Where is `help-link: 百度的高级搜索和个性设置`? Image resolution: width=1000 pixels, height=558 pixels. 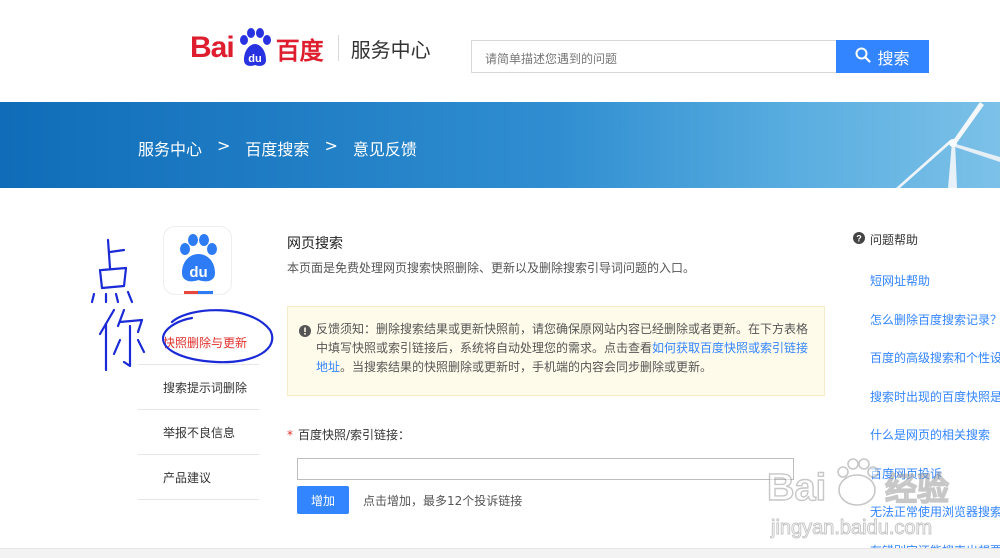
help-link: 百度的高级搜索和个性设置 is located at coordinates (935, 368).